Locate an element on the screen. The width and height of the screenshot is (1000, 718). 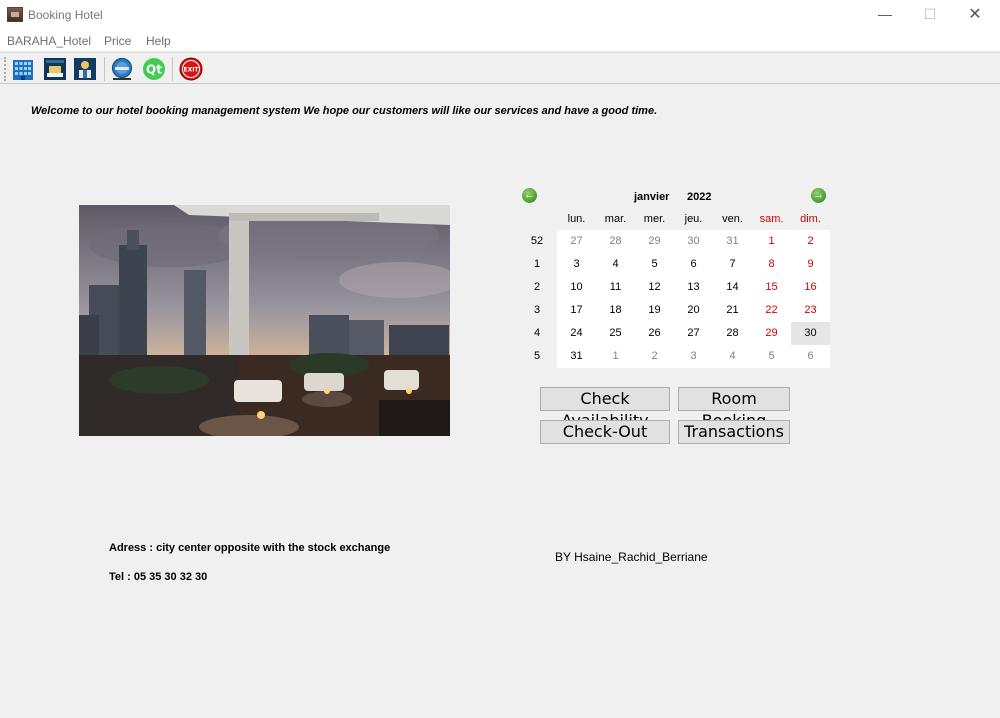
calendar-next-month-button: → is located at coordinates (818, 195).